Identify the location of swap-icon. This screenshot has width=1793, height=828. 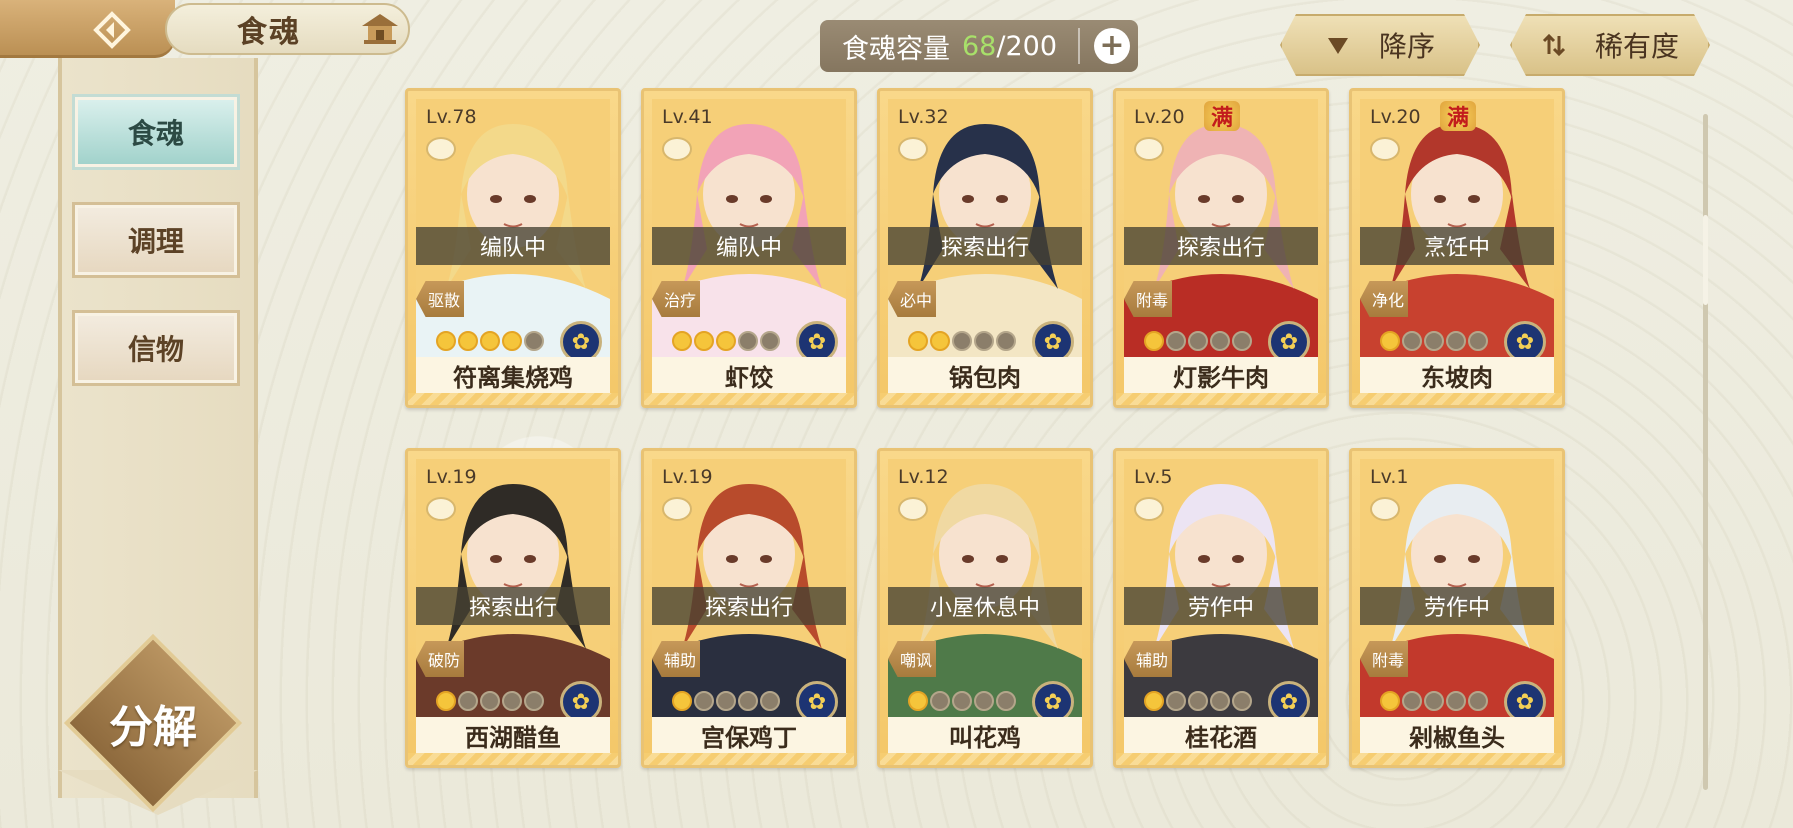
(1554, 45).